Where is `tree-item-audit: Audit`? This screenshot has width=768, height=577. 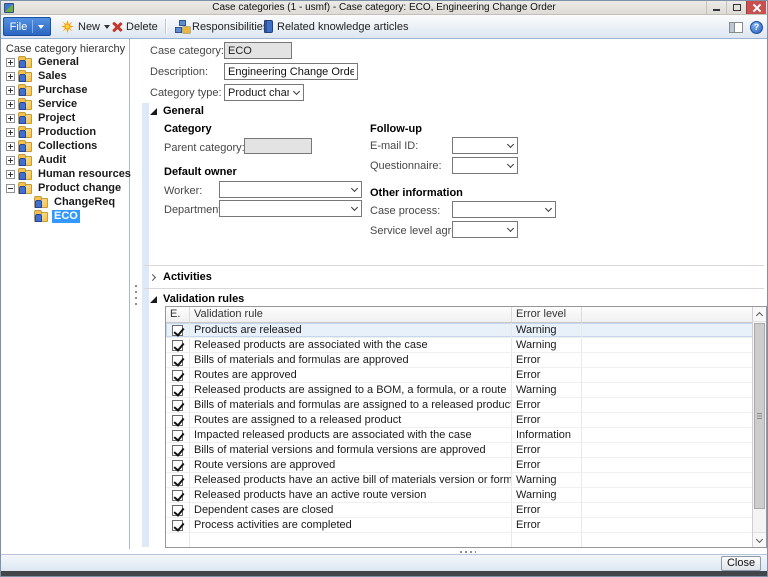 tree-item-audit: Audit is located at coordinates (66, 160).